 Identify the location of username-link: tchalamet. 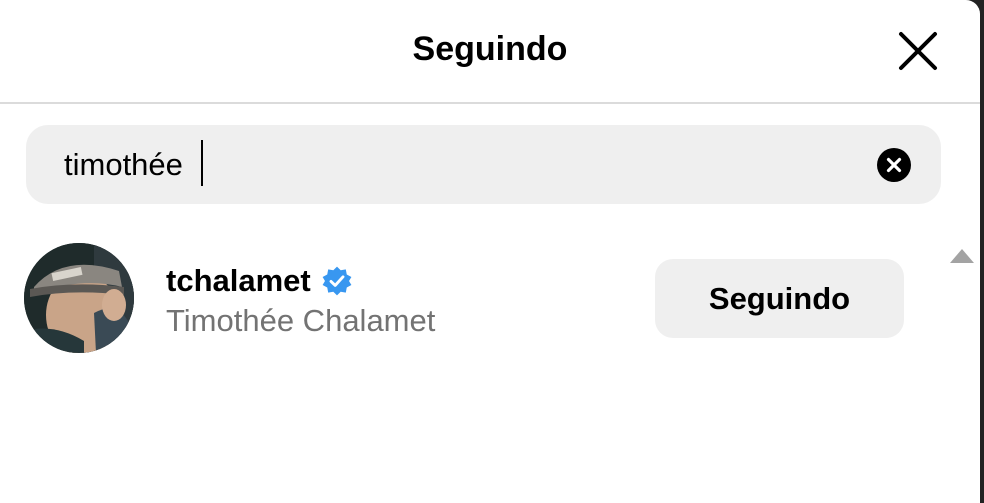
(238, 281).